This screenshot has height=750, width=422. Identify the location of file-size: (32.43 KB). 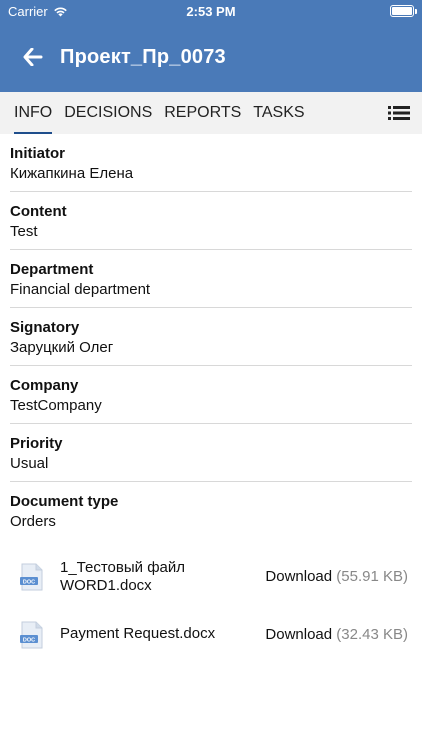
(372, 634).